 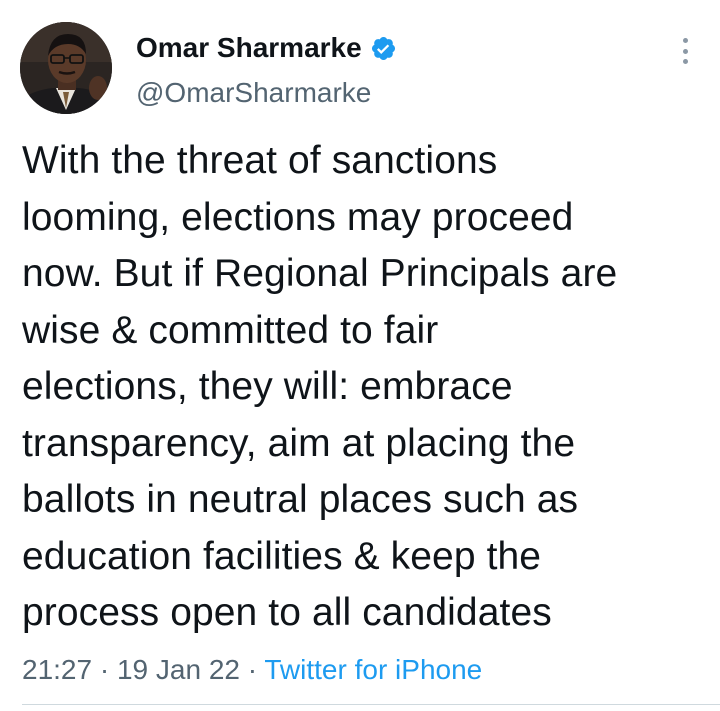 What do you see at coordinates (57, 669) in the screenshot?
I see `tweet-time: 21:27` at bounding box center [57, 669].